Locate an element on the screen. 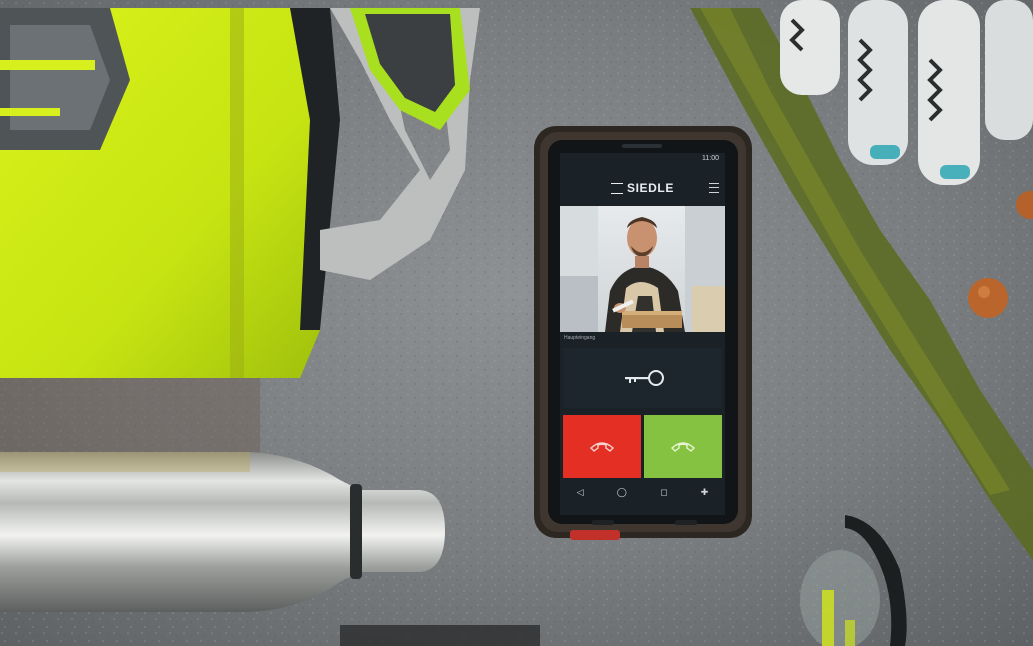  door-label: Haupteingang is located at coordinates (580, 338).